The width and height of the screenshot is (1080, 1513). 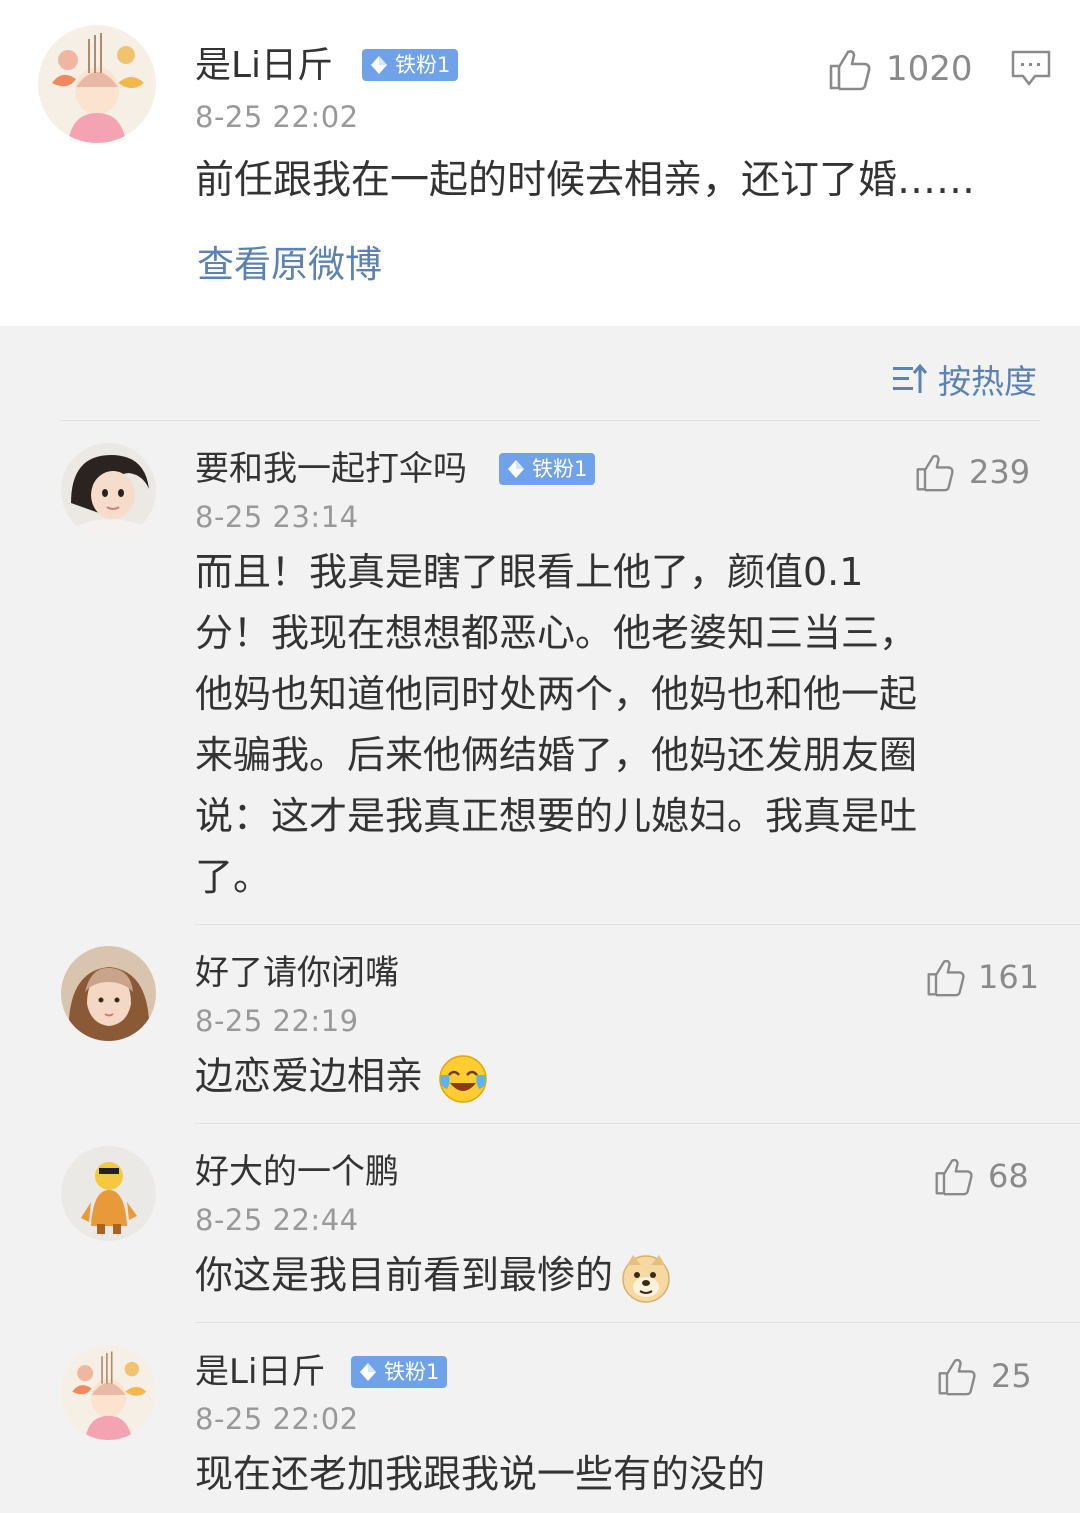 I want to click on comment-time: 8-25 22:44, so click(x=277, y=1220).